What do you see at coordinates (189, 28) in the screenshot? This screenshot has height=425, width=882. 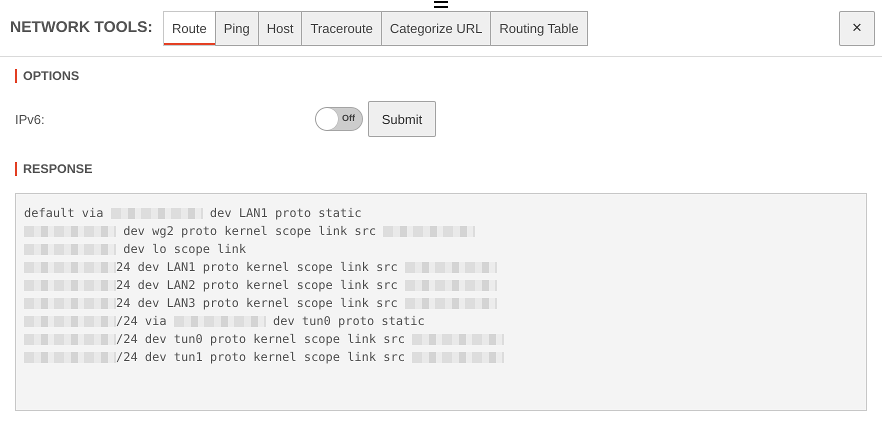 I see `tool-tab: Route` at bounding box center [189, 28].